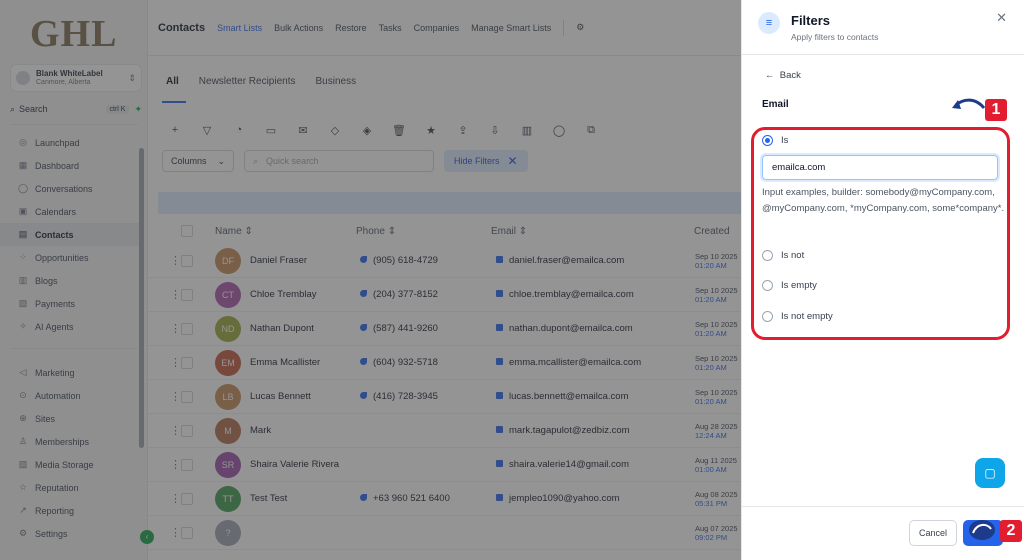  Describe the element at coordinates (783, 75) in the screenshot. I see `back-button: ← Back` at that location.